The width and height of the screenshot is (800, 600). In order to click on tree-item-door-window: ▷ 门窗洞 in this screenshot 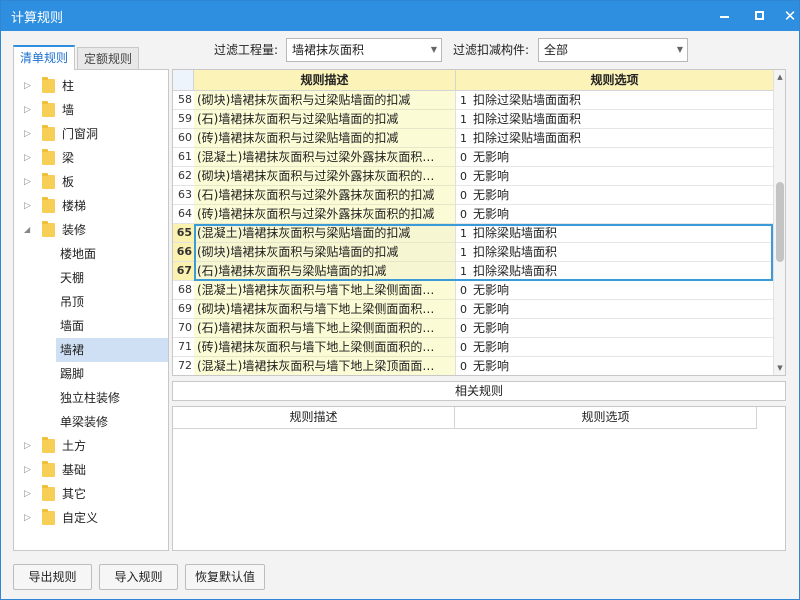, I will do `click(91, 134)`.